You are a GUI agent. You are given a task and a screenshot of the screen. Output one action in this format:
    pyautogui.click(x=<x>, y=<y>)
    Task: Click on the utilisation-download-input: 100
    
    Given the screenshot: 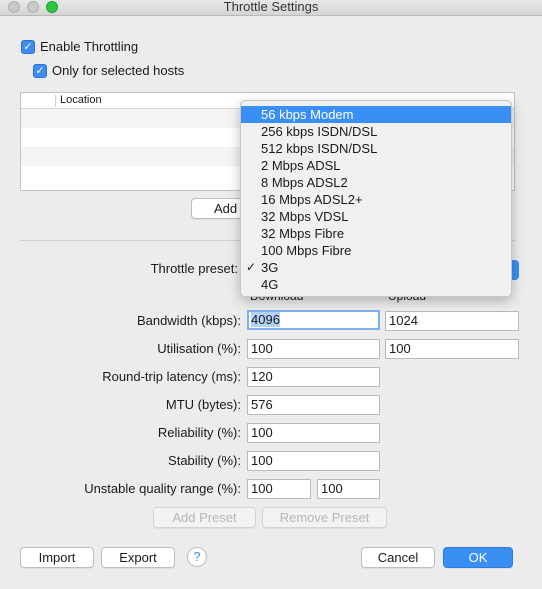 What is the action you would take?
    pyautogui.click(x=313, y=349)
    